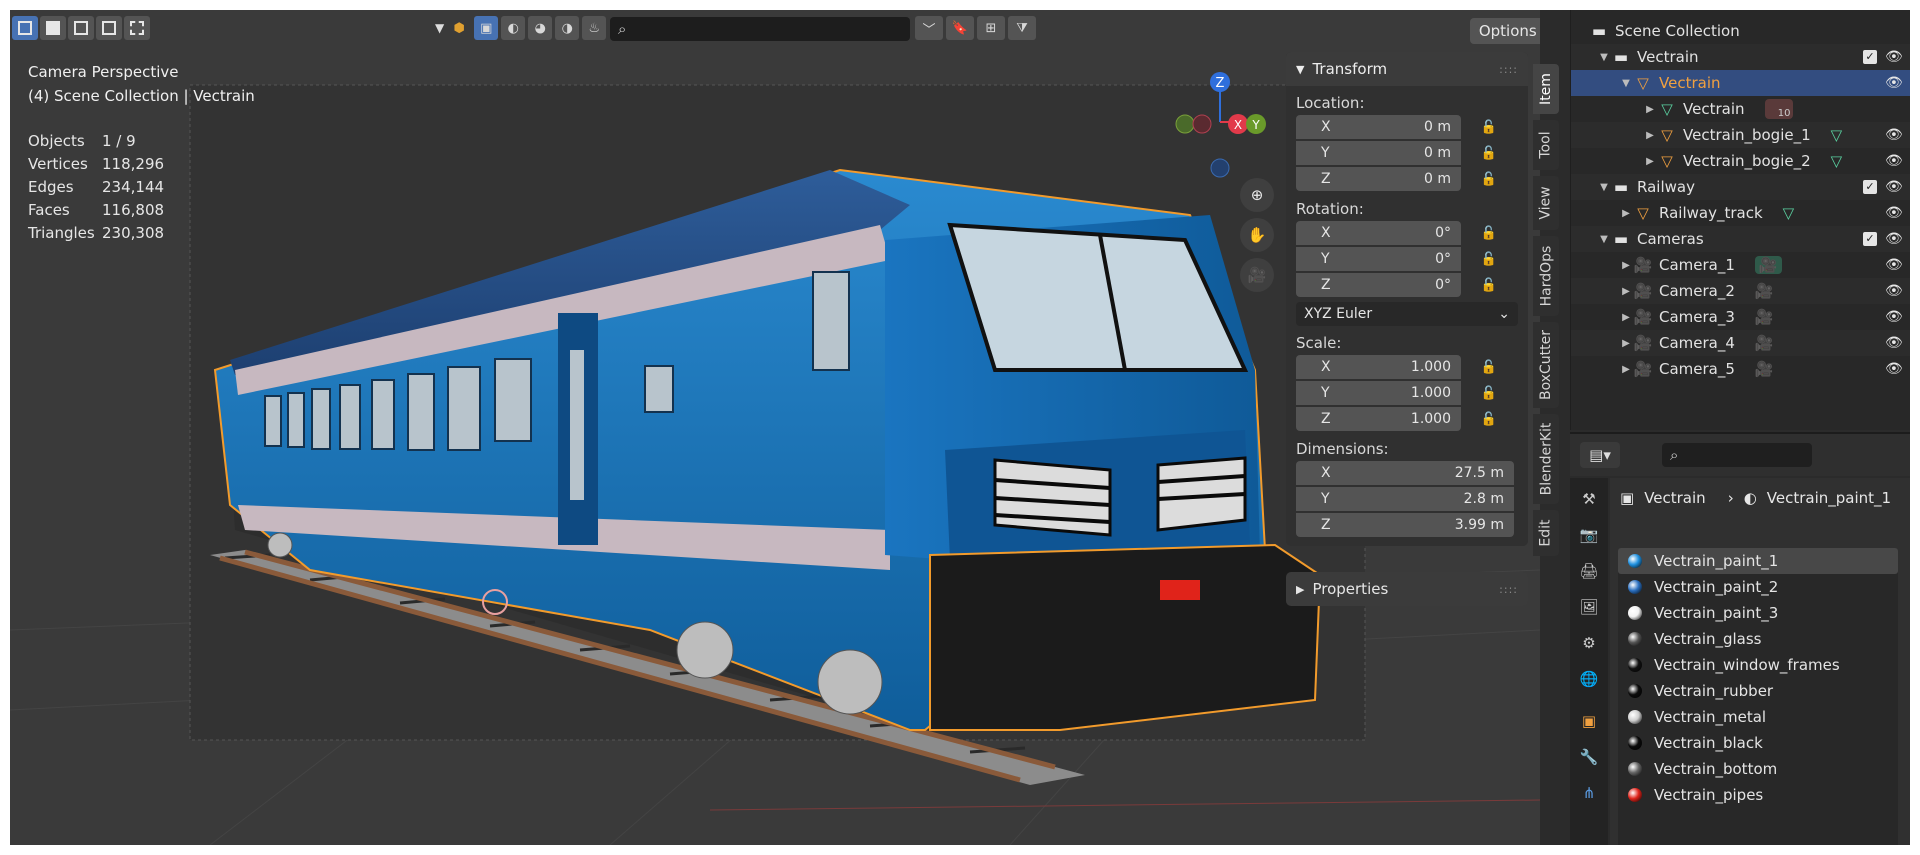  What do you see at coordinates (1378, 419) in the screenshot?
I see `scale-z-field: Z 1.000` at bounding box center [1378, 419].